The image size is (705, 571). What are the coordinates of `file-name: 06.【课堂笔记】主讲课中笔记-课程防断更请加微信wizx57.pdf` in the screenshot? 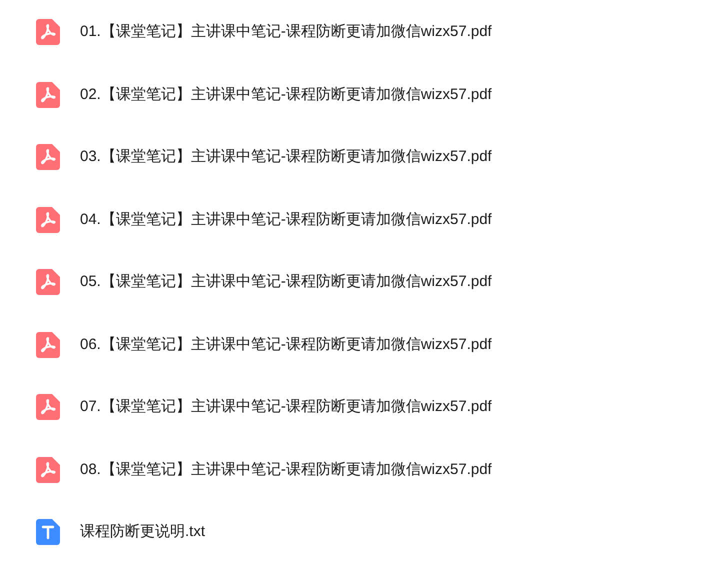 It's located at (286, 345).